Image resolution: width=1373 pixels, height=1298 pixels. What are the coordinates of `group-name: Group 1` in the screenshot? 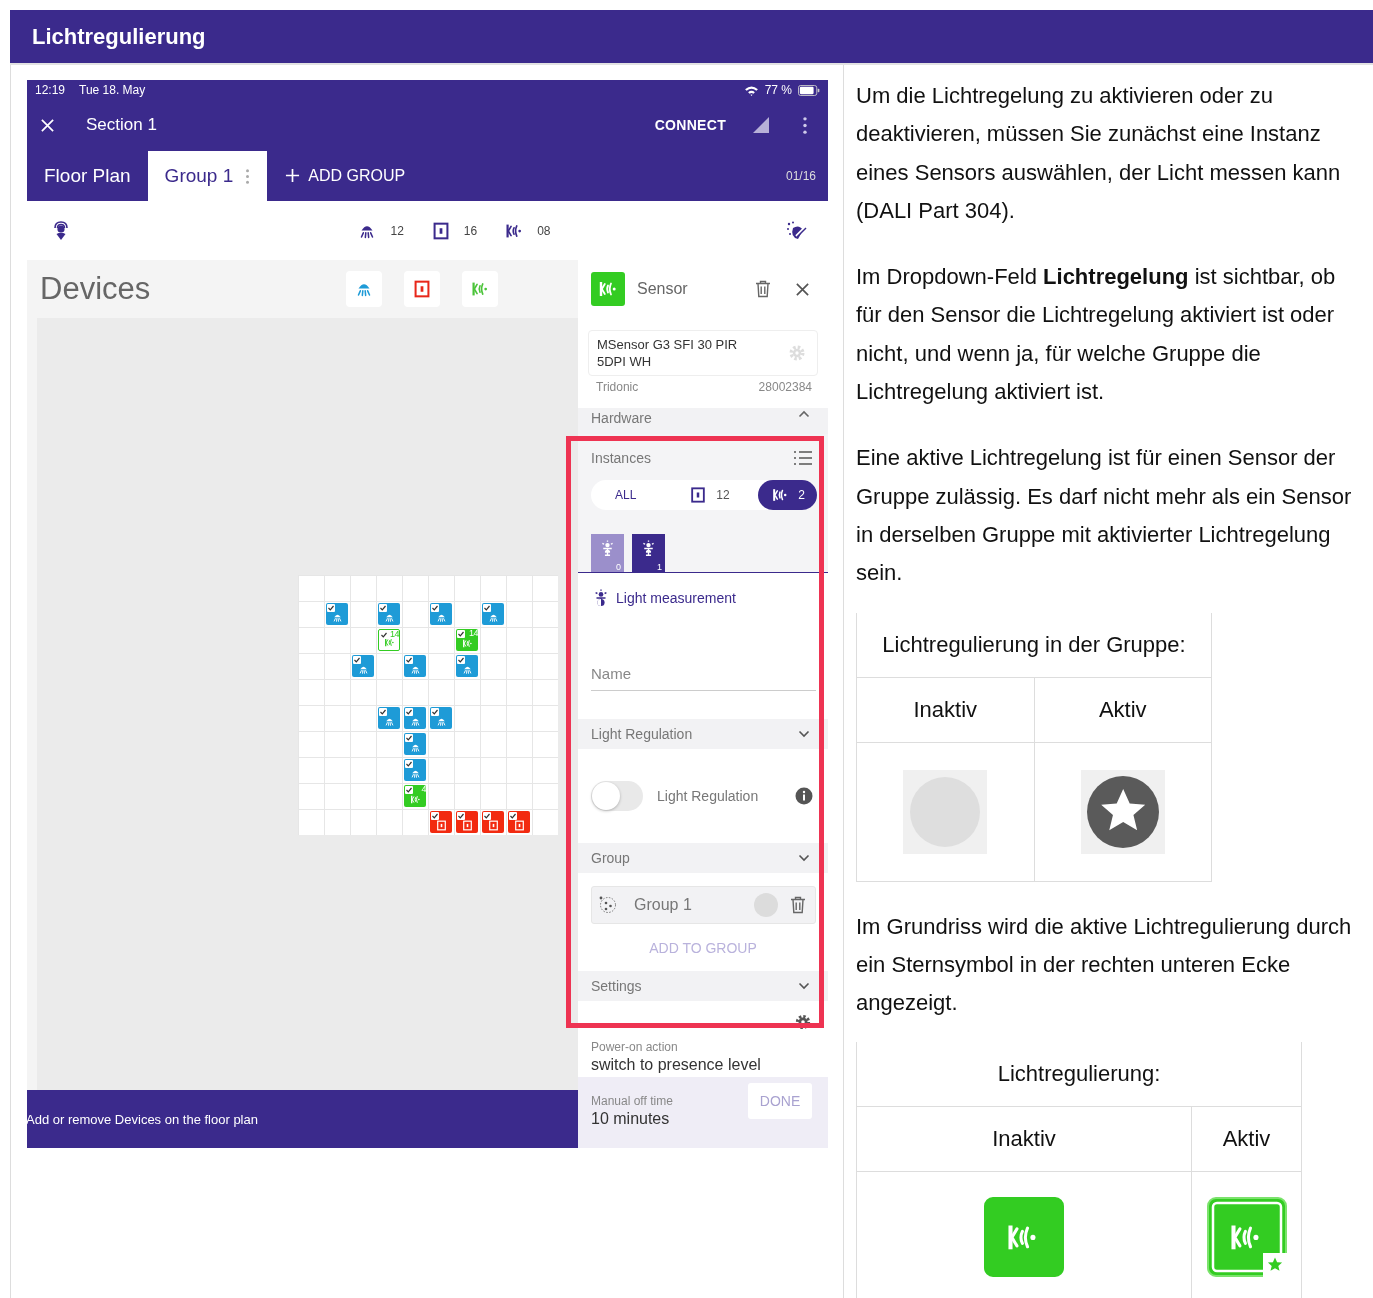 It's located at (663, 905).